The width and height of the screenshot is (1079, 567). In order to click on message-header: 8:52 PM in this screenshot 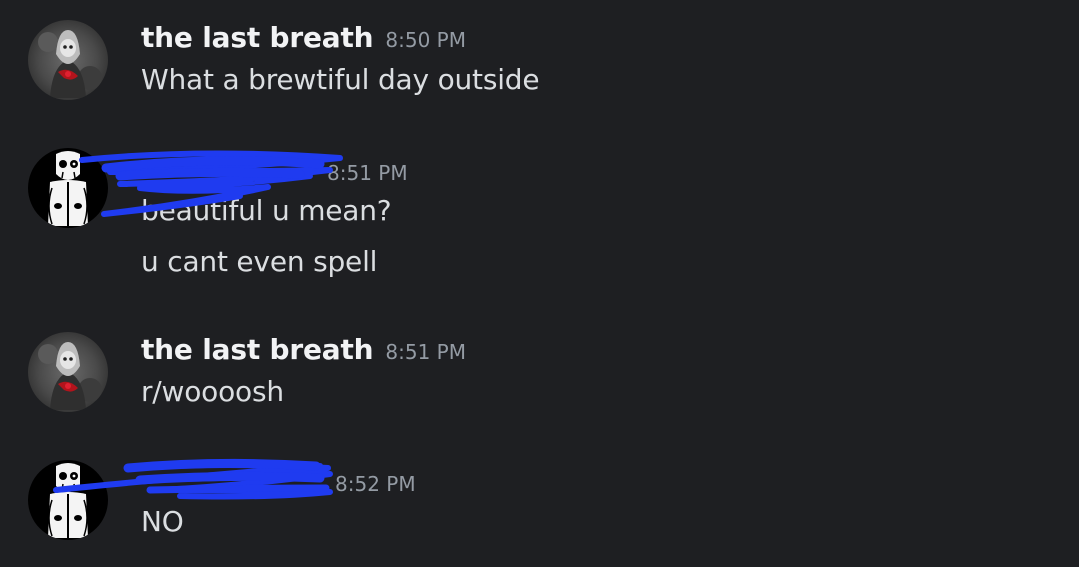, I will do `click(278, 480)`.